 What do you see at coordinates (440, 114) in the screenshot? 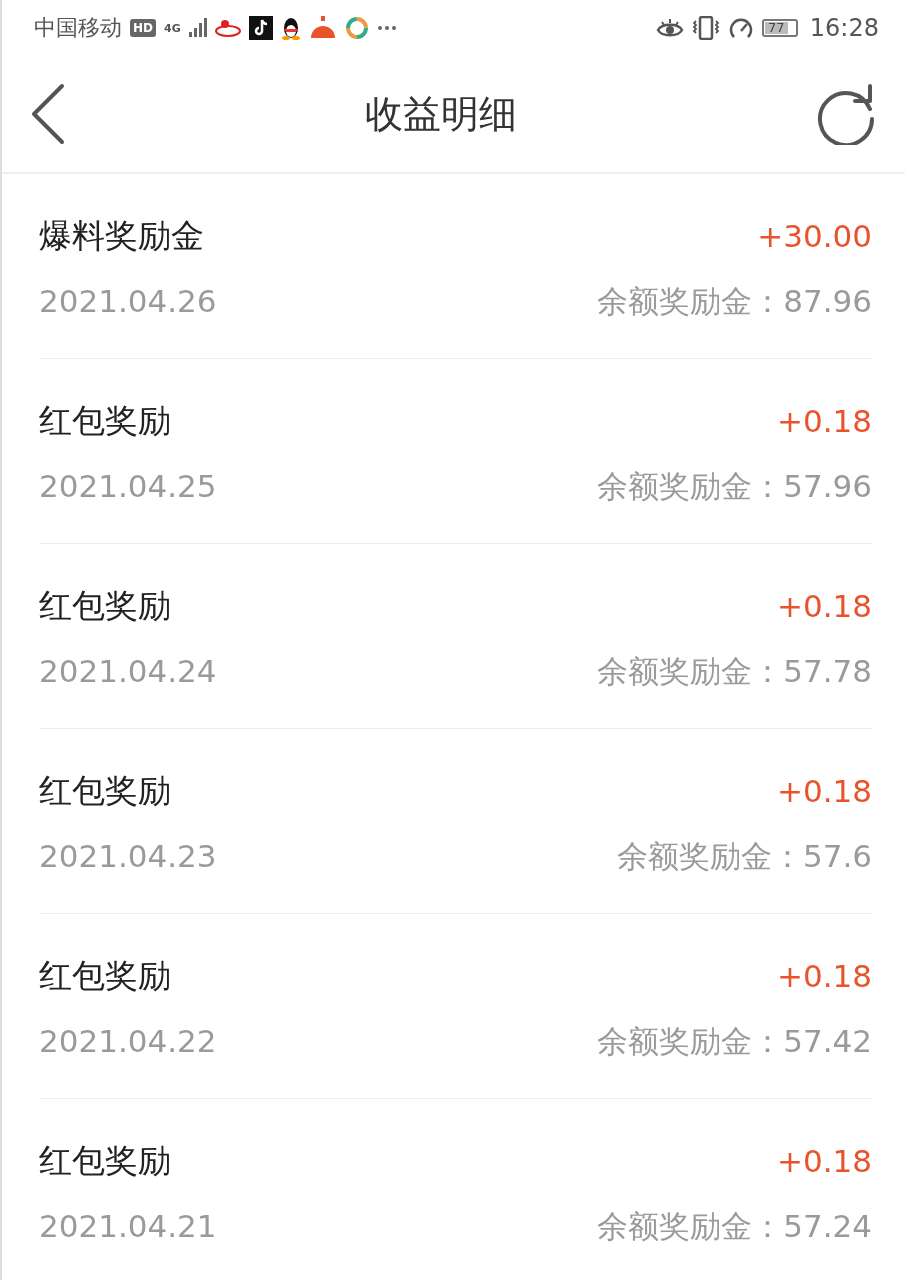
I see `page-title: 收益明细` at bounding box center [440, 114].